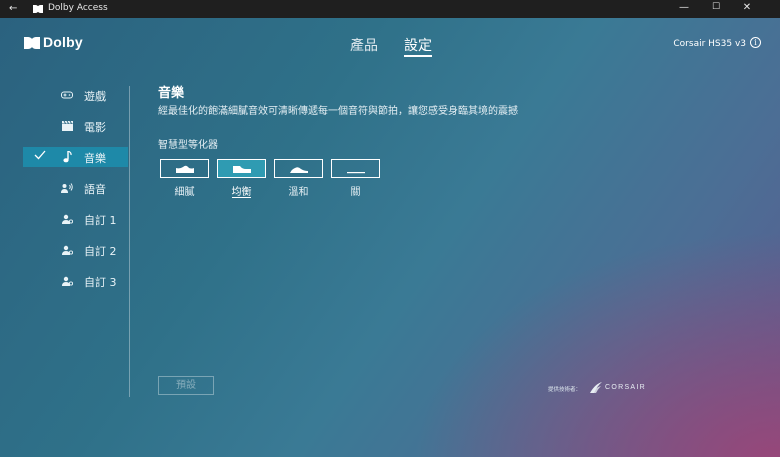  Describe the element at coordinates (171, 93) in the screenshot. I see `section-title: 音樂` at that location.